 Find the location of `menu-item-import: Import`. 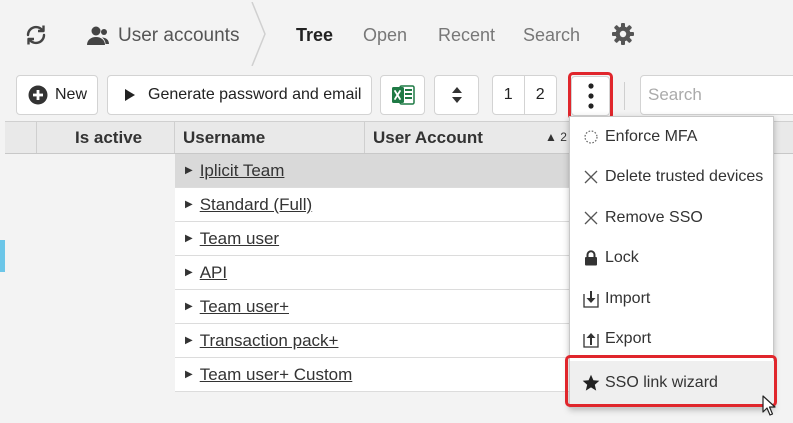

menu-item-import: Import is located at coordinates (672, 299).